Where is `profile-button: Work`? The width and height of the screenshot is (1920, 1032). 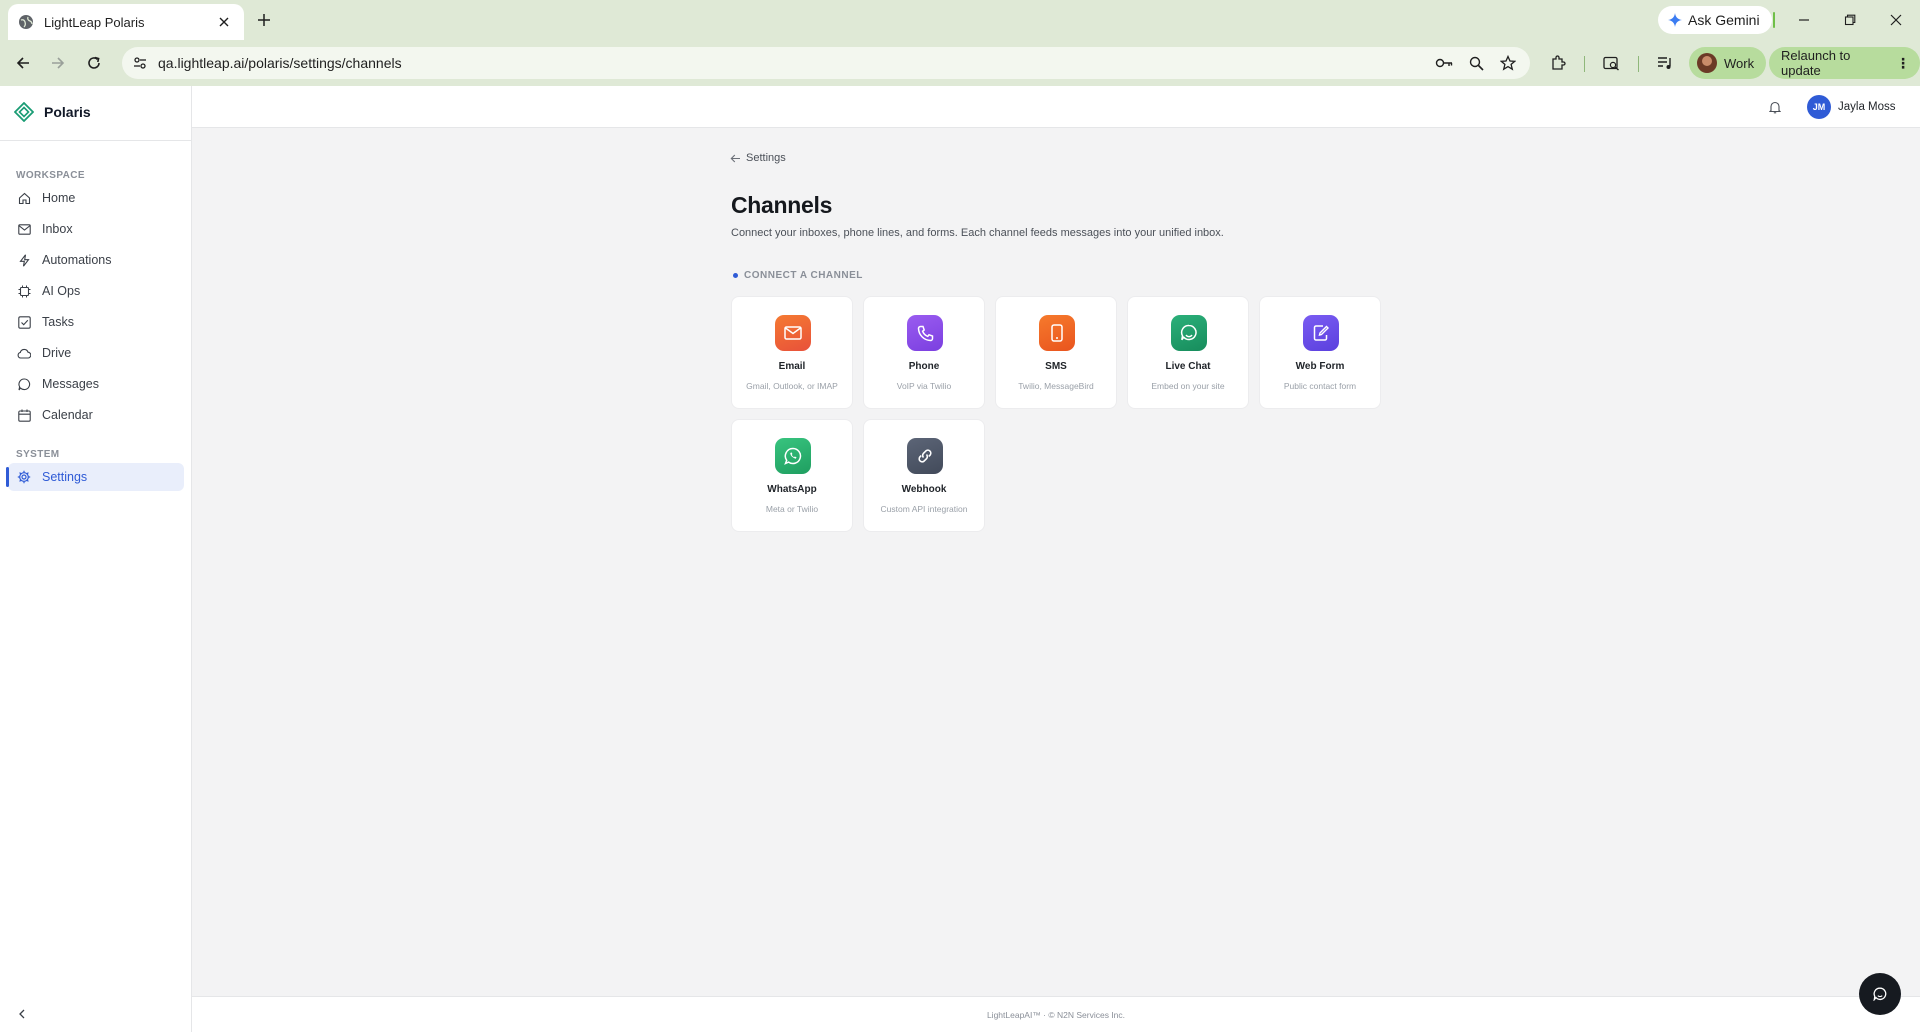 profile-button: Work is located at coordinates (1728, 63).